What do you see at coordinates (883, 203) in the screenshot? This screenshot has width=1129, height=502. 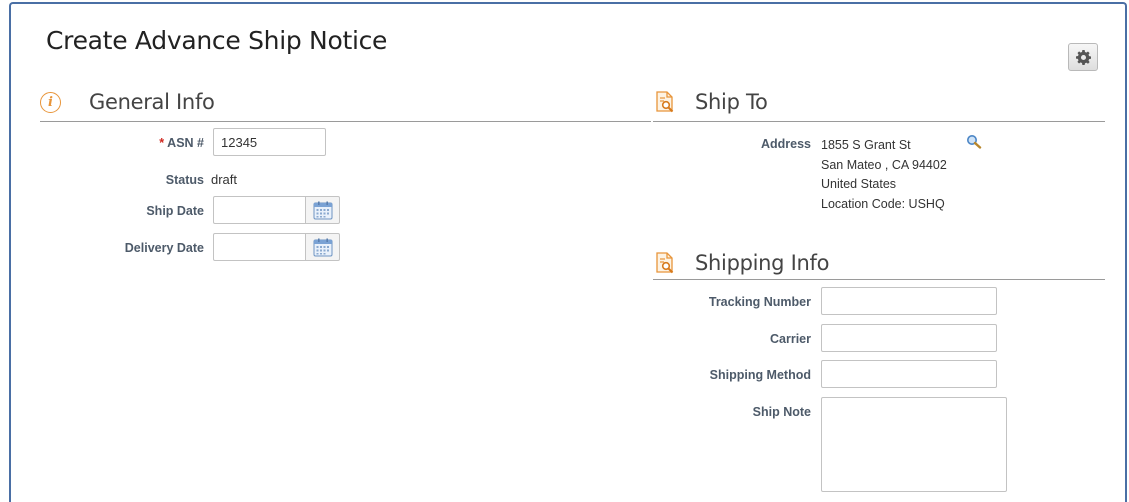 I see `address-line-4: Location Code: USHQ` at bounding box center [883, 203].